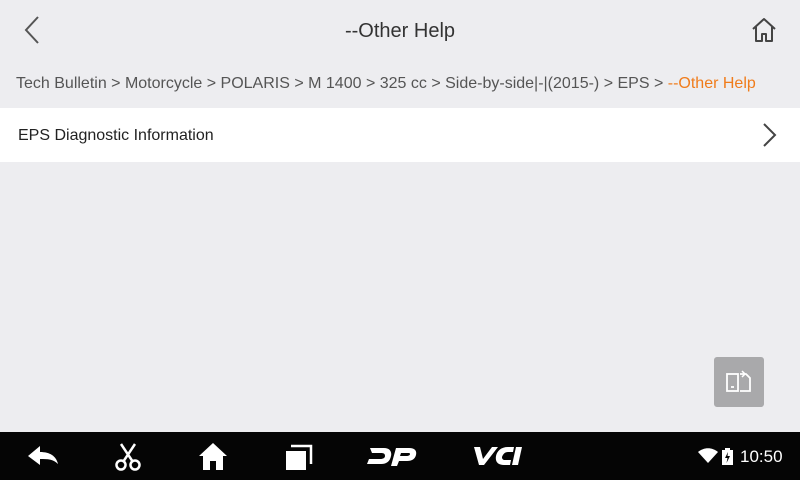 This screenshot has height=480, width=800. What do you see at coordinates (761, 456) in the screenshot?
I see `clock: 10:50` at bounding box center [761, 456].